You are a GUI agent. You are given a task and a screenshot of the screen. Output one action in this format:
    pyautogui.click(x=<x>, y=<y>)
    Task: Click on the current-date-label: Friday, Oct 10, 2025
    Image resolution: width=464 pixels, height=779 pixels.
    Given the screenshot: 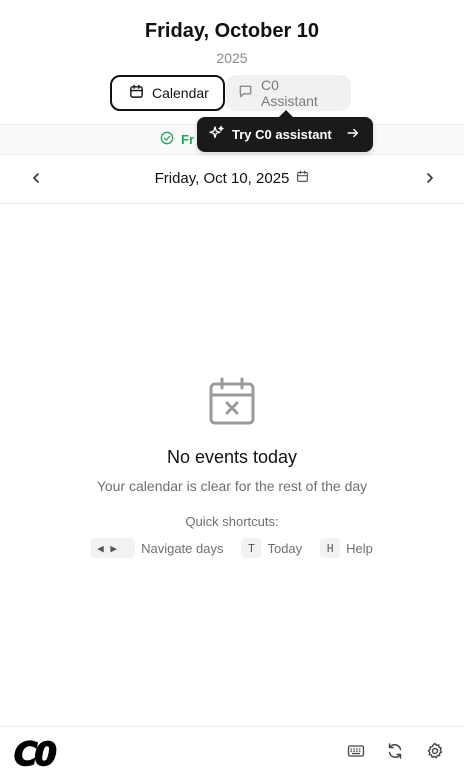 What is the action you would take?
    pyautogui.click(x=222, y=178)
    